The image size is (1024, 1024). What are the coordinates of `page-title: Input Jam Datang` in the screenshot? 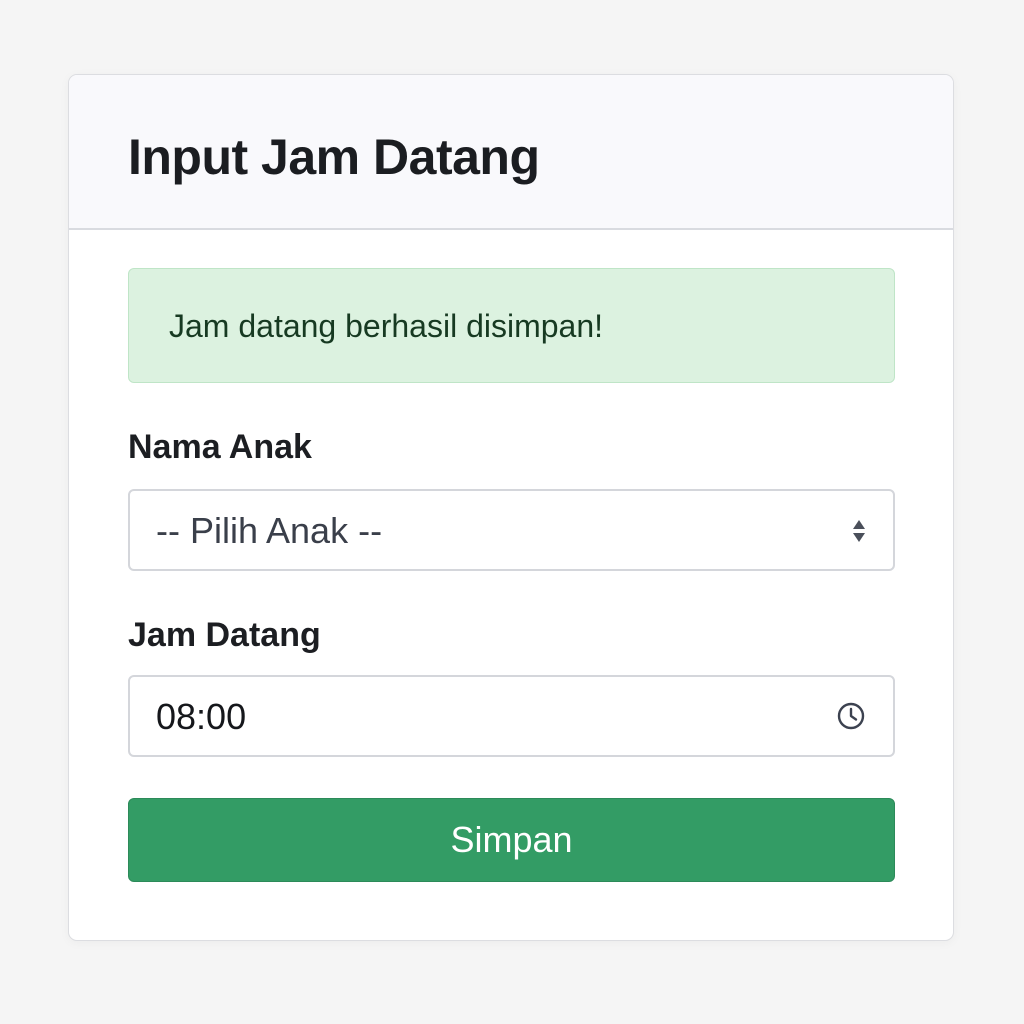 It's located at (334, 157).